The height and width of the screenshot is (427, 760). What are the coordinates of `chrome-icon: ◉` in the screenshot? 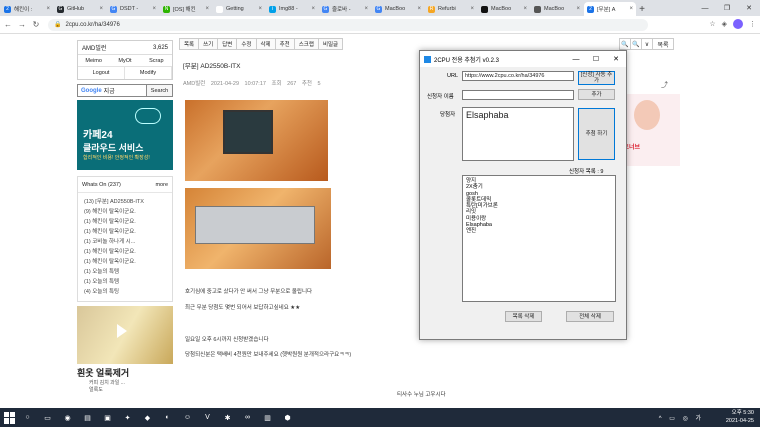 It's located at (67, 417).